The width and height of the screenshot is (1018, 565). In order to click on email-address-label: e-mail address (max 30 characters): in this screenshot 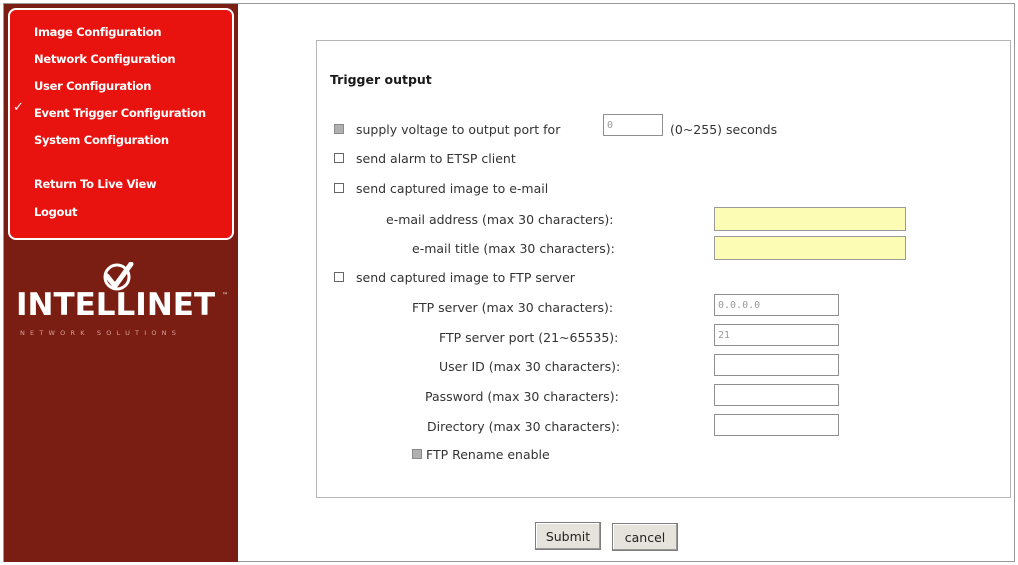, I will do `click(500, 219)`.